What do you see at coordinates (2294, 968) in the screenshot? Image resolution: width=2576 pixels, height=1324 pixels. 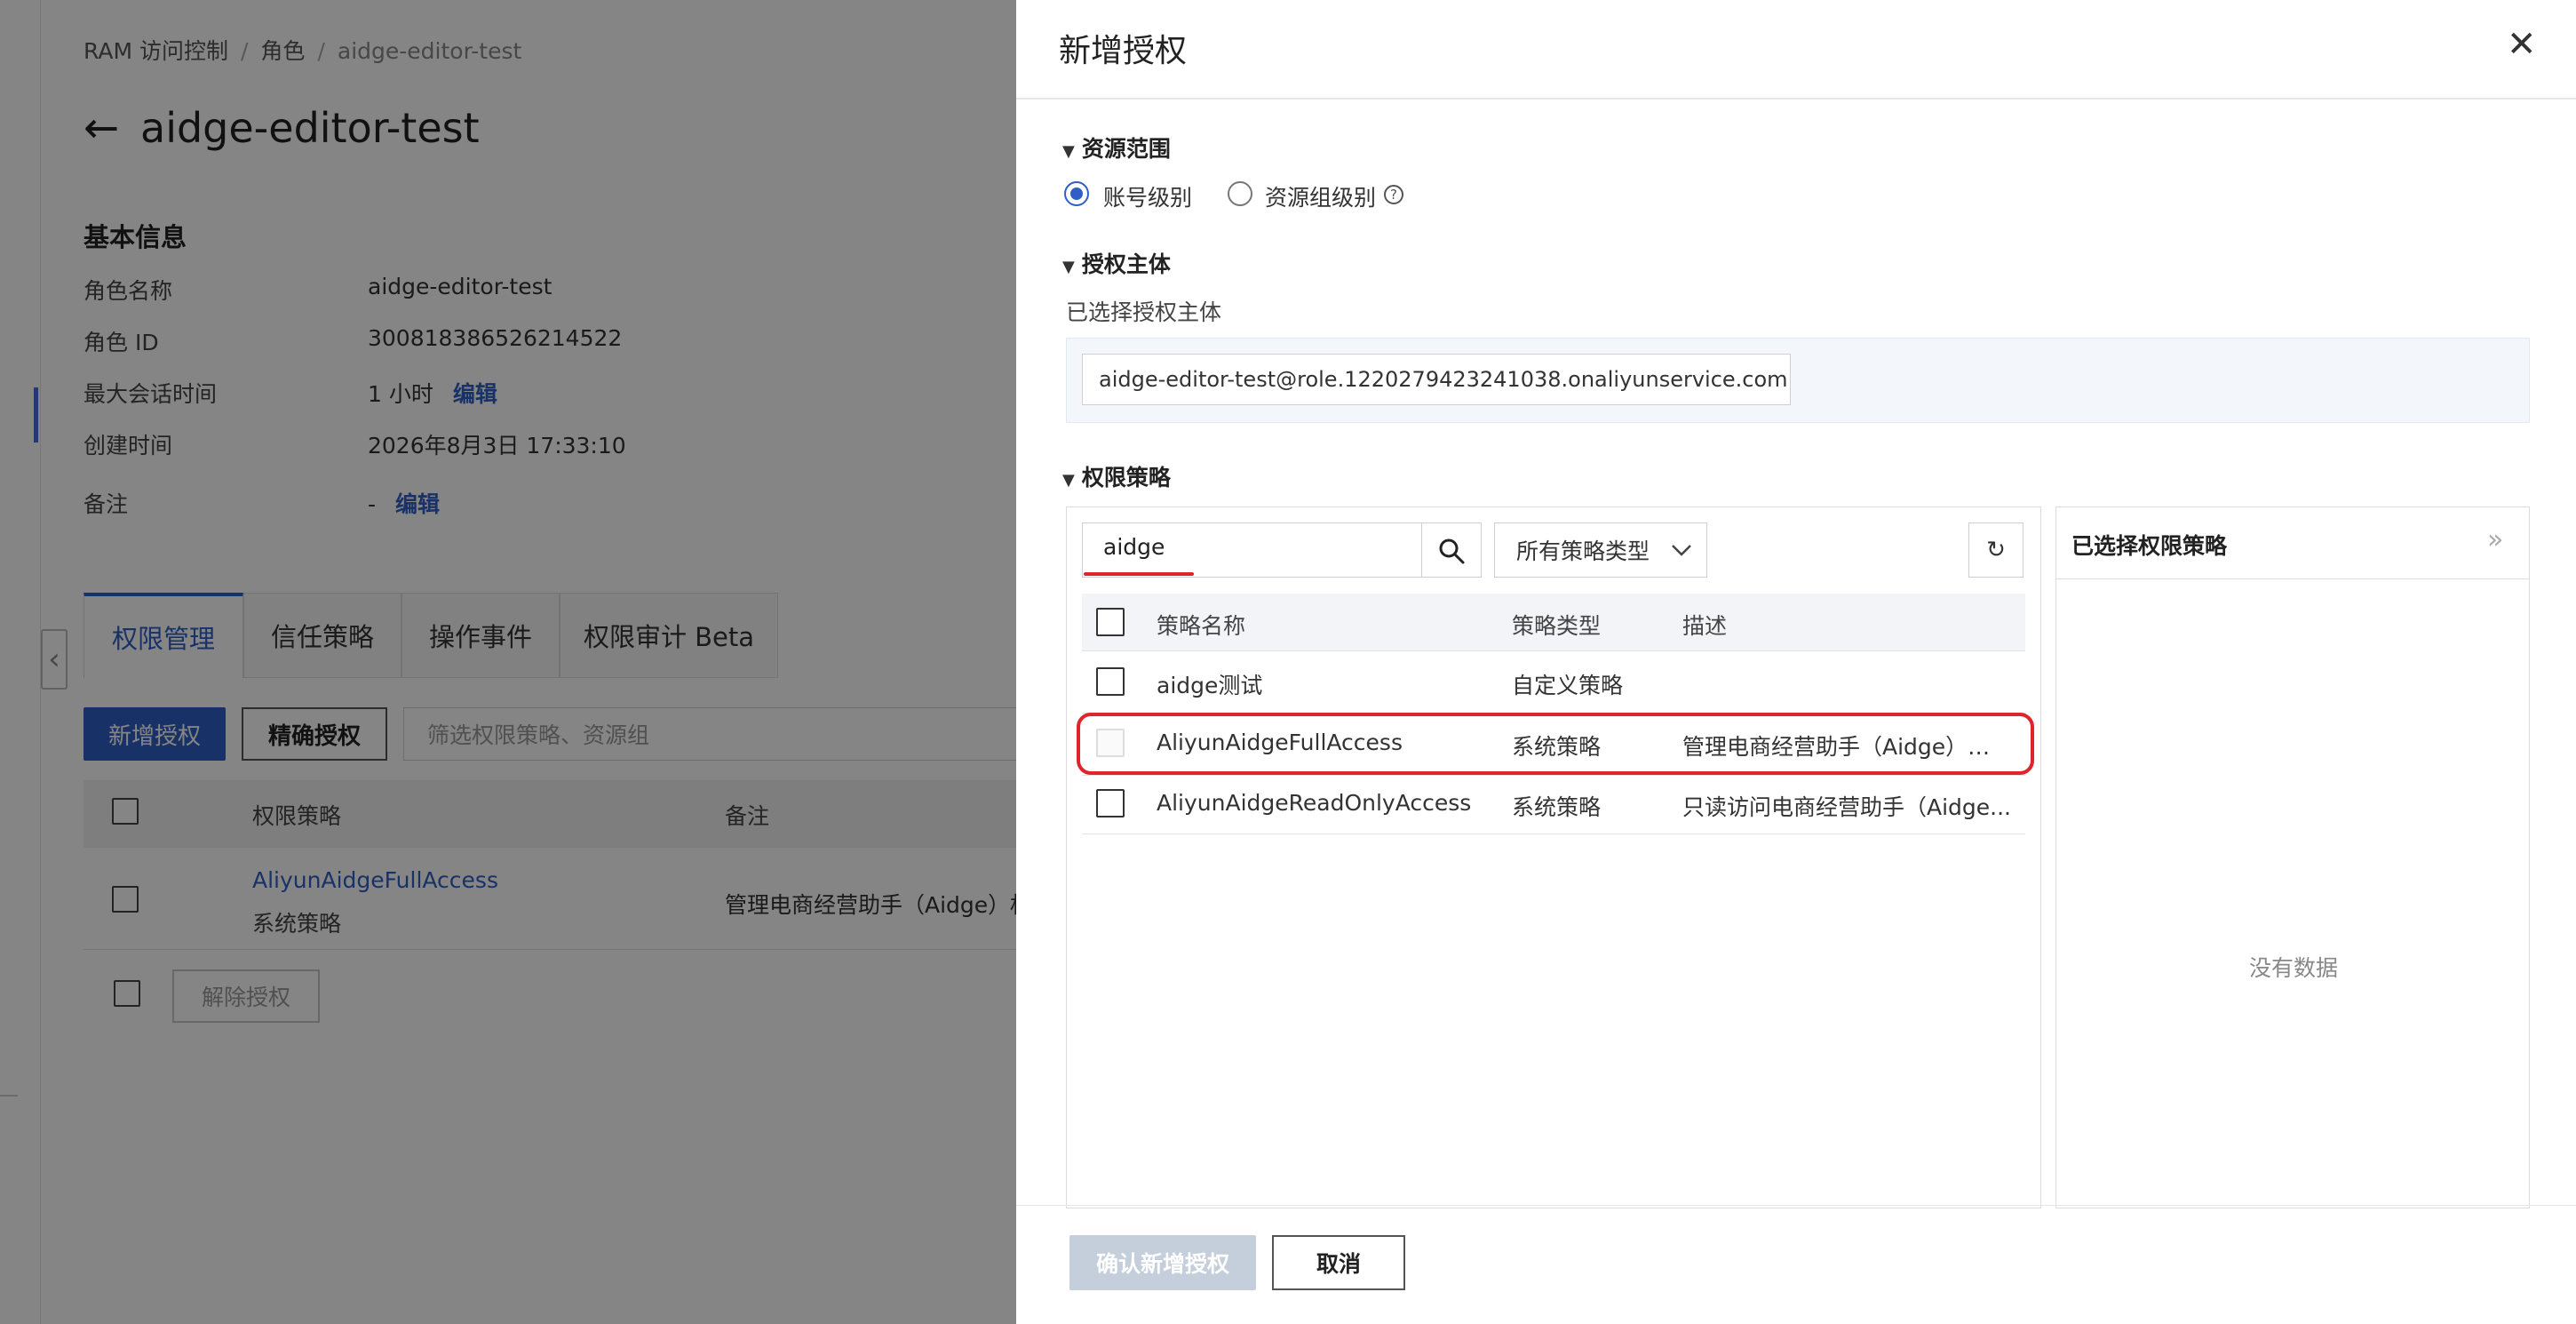 I see `empty-state-text: 没有数据` at bounding box center [2294, 968].